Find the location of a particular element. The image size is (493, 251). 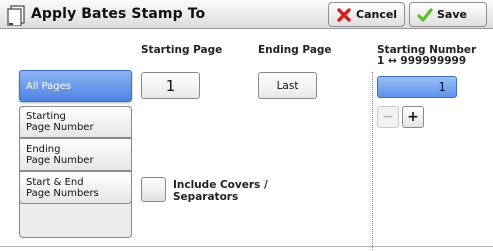

decrement-button: − is located at coordinates (388, 117).